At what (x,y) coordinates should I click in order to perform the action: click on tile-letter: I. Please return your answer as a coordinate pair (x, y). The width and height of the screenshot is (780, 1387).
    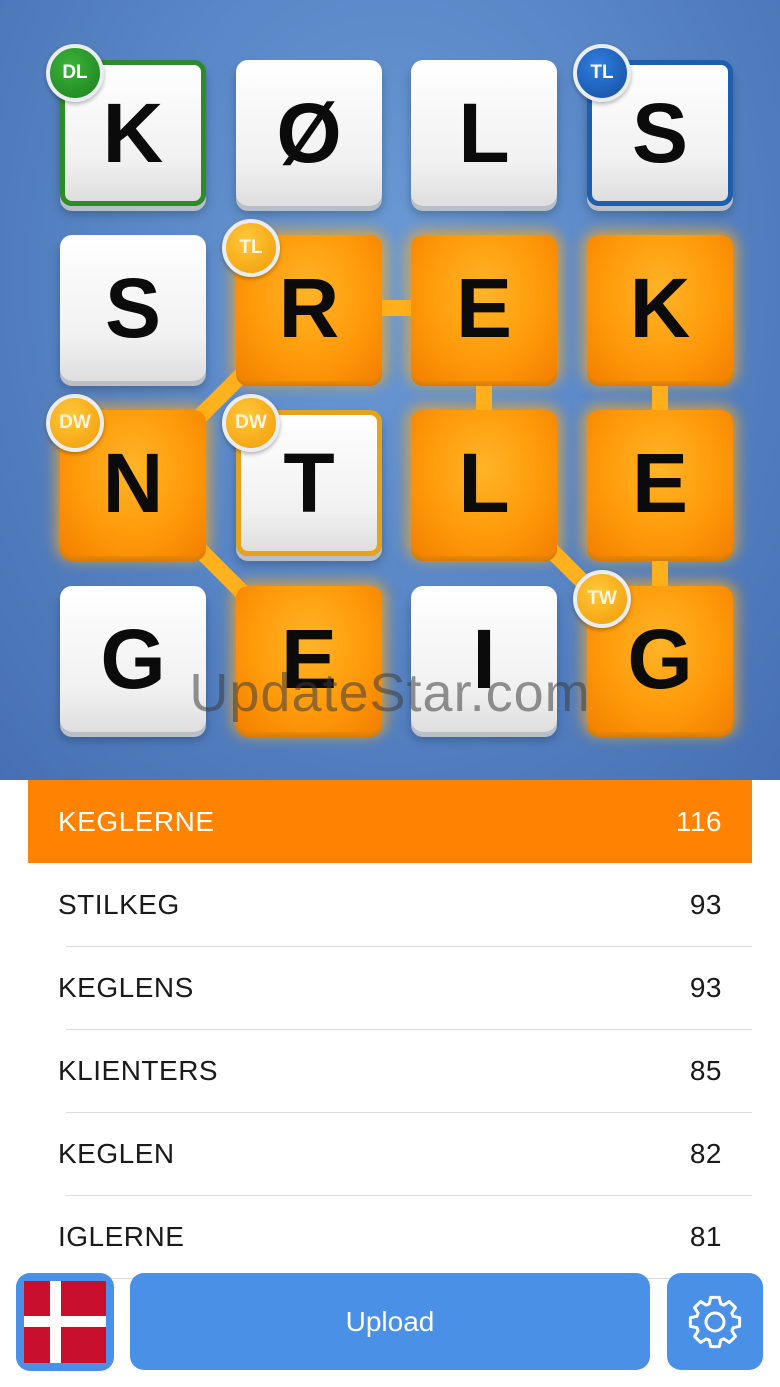
    Looking at the image, I should click on (484, 658).